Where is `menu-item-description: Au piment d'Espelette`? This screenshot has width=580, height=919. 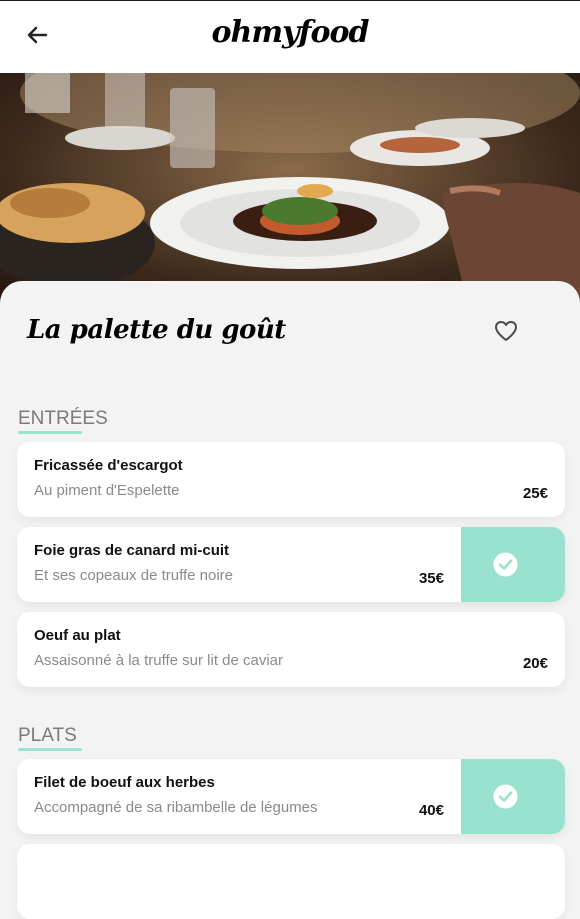 menu-item-description: Au piment d'Espelette is located at coordinates (107, 490).